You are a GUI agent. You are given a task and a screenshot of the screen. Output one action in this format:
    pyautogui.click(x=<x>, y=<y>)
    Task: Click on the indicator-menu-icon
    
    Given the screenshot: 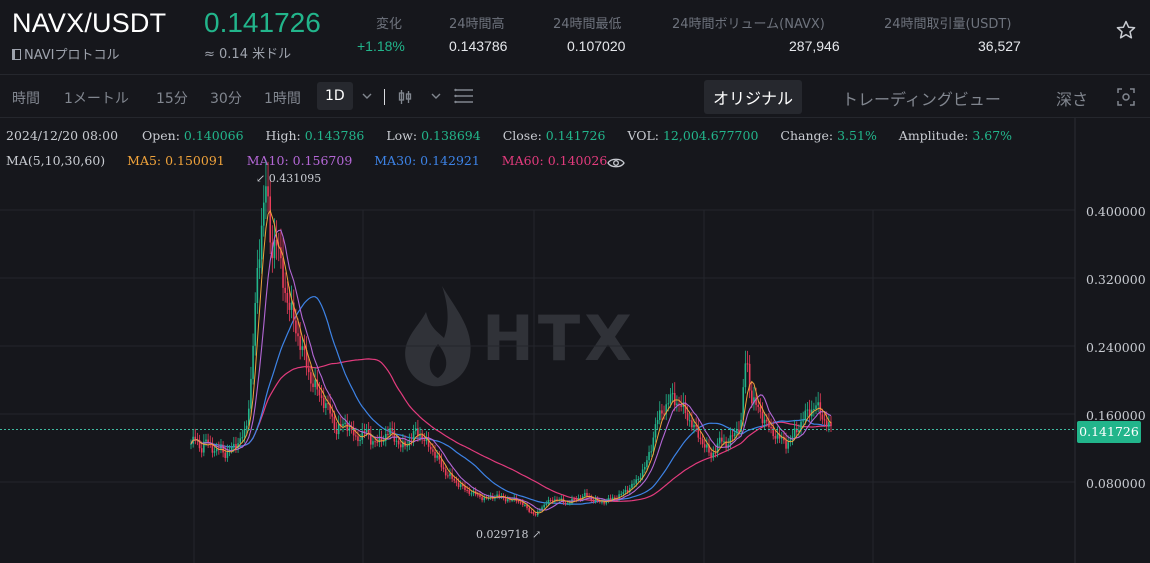 What is the action you would take?
    pyautogui.click(x=464, y=96)
    